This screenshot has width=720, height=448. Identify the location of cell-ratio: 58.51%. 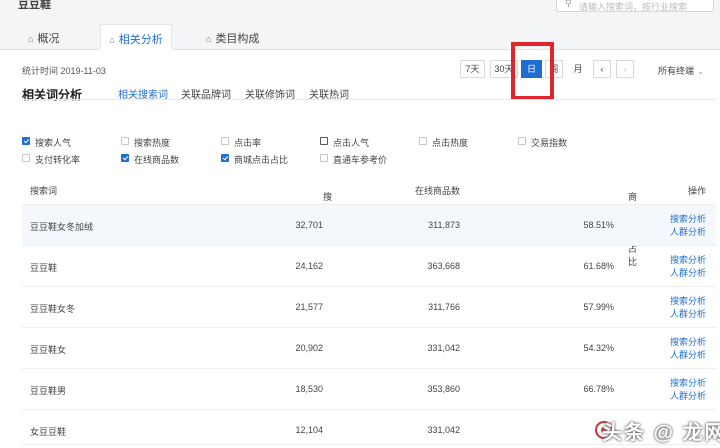
(598, 225).